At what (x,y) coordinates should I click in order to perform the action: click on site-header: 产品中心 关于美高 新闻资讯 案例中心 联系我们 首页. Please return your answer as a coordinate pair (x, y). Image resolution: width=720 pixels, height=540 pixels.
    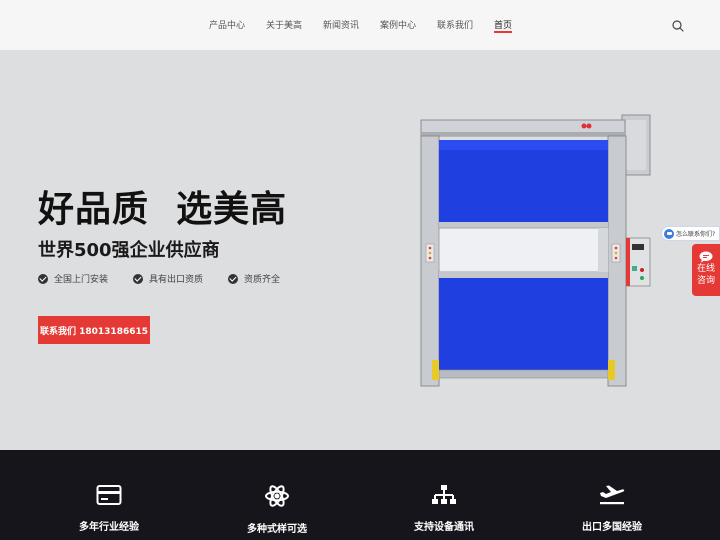
    Looking at the image, I should click on (360, 25).